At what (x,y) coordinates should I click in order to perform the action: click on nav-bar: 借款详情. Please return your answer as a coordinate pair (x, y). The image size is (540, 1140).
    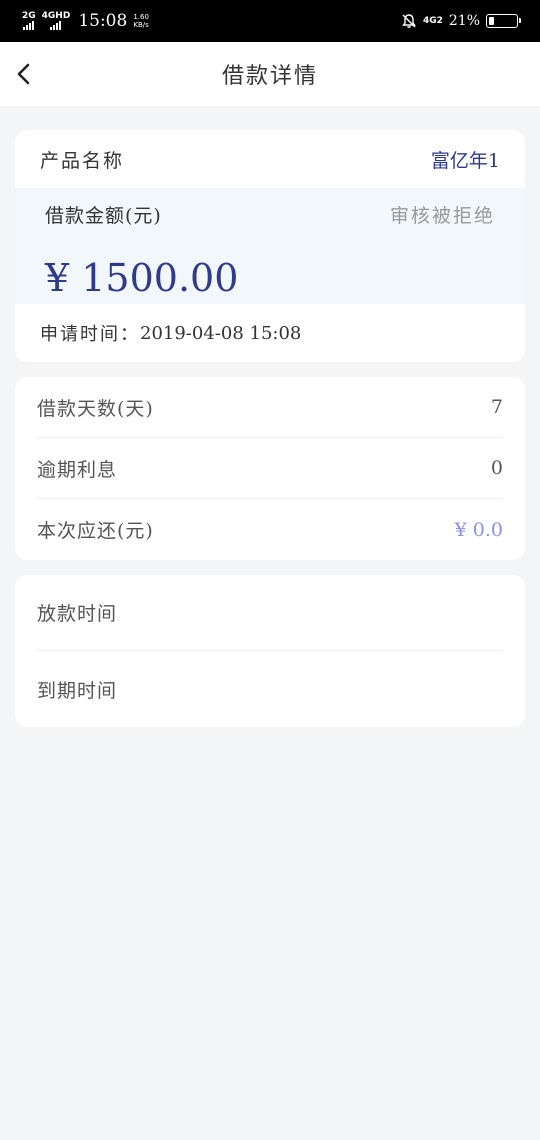
    Looking at the image, I should click on (270, 74).